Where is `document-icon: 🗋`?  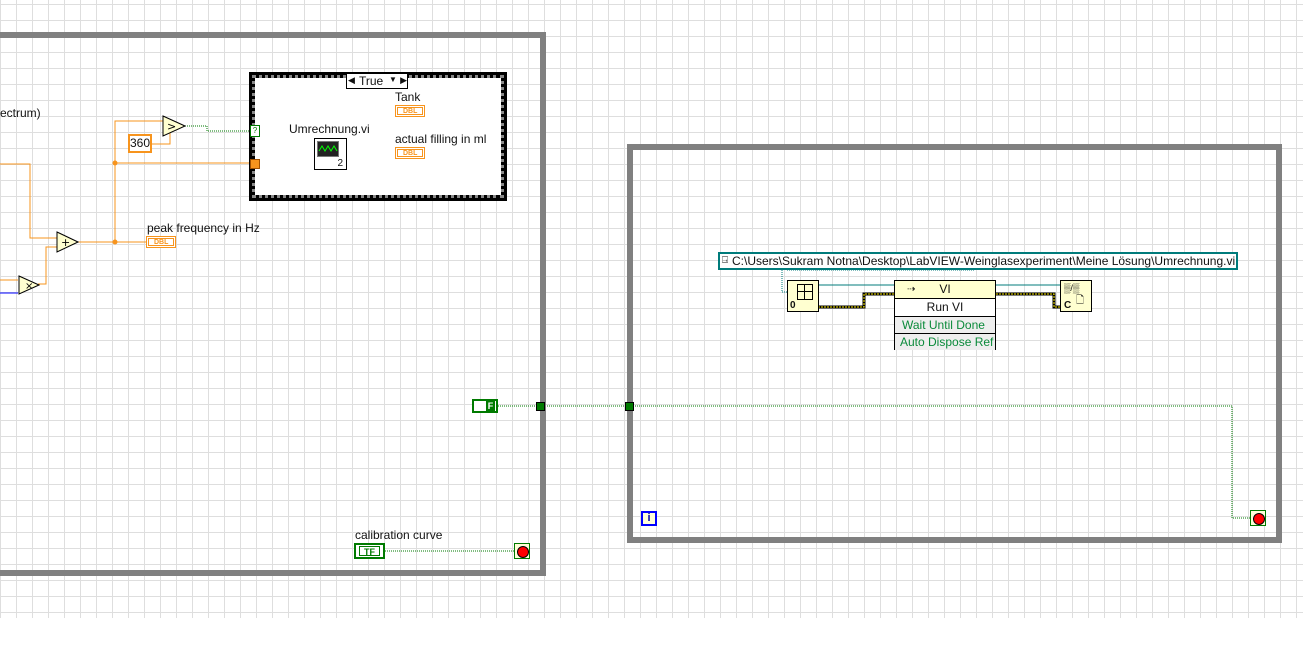
document-icon: 🗋 is located at coordinates (1080, 300).